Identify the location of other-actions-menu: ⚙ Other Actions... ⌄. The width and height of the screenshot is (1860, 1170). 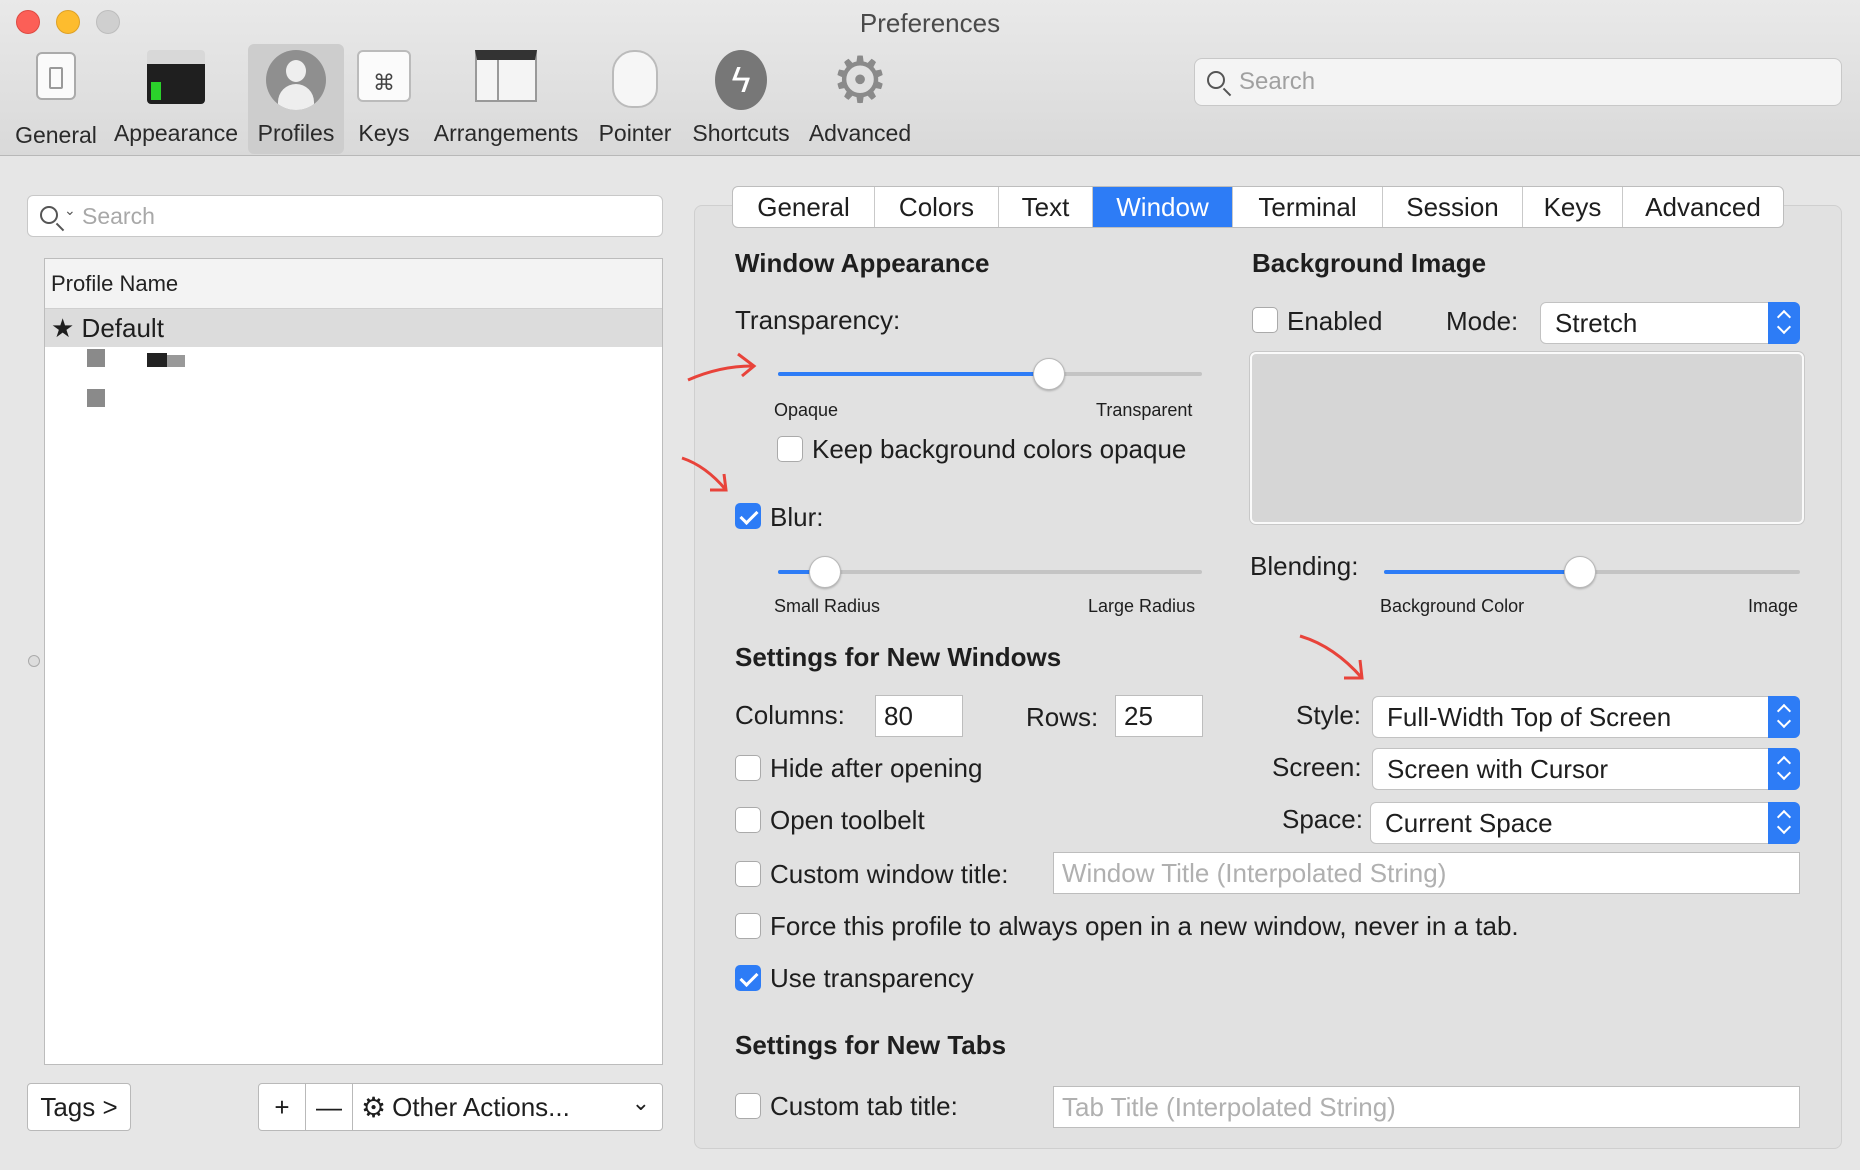
(507, 1107).